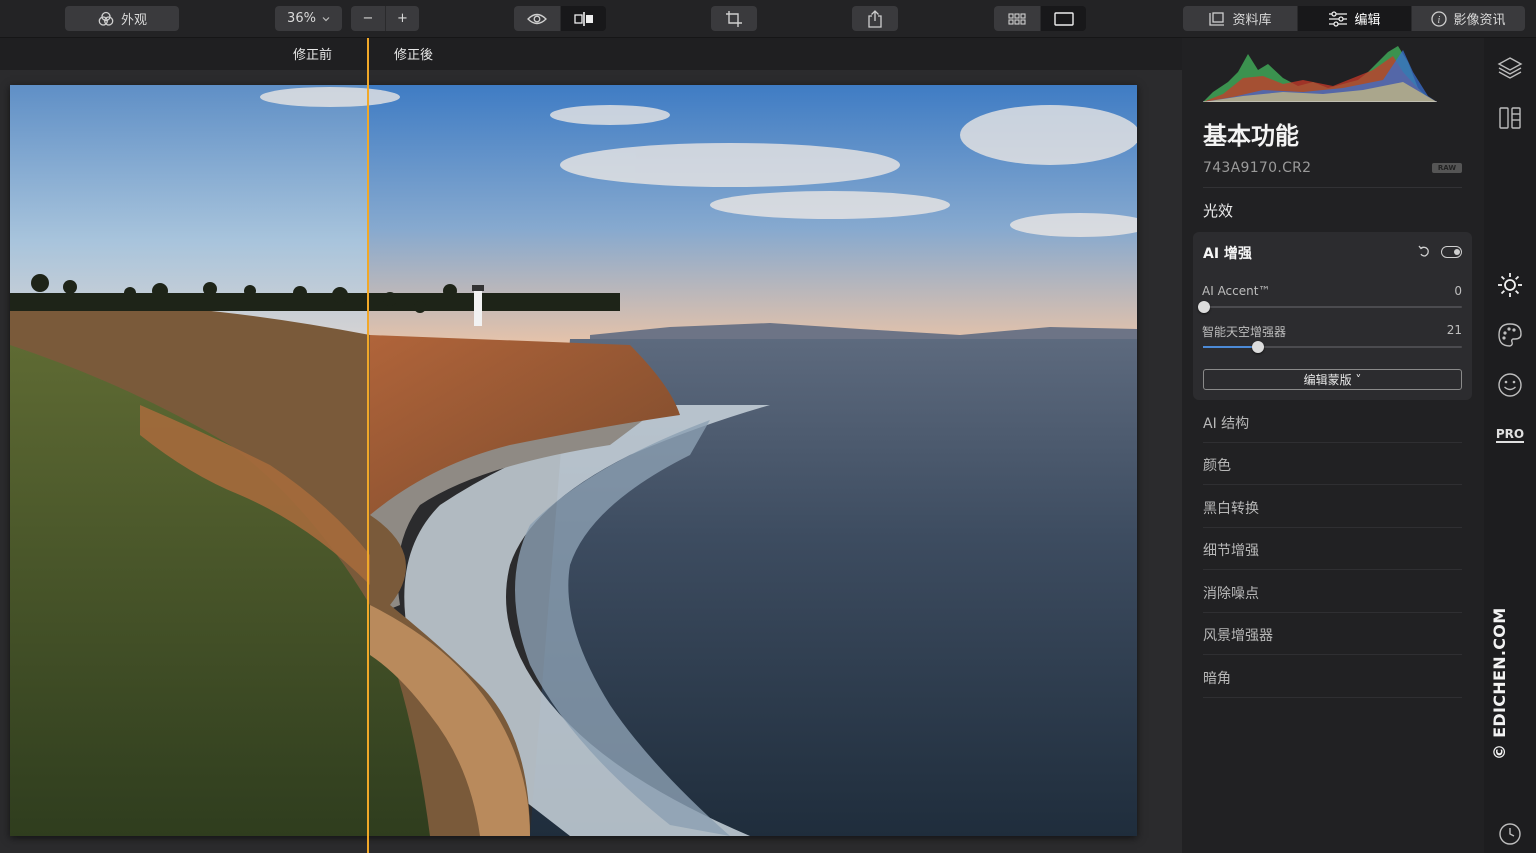  Describe the element at coordinates (1226, 424) in the screenshot. I see `tool-label: AI 结构` at that location.